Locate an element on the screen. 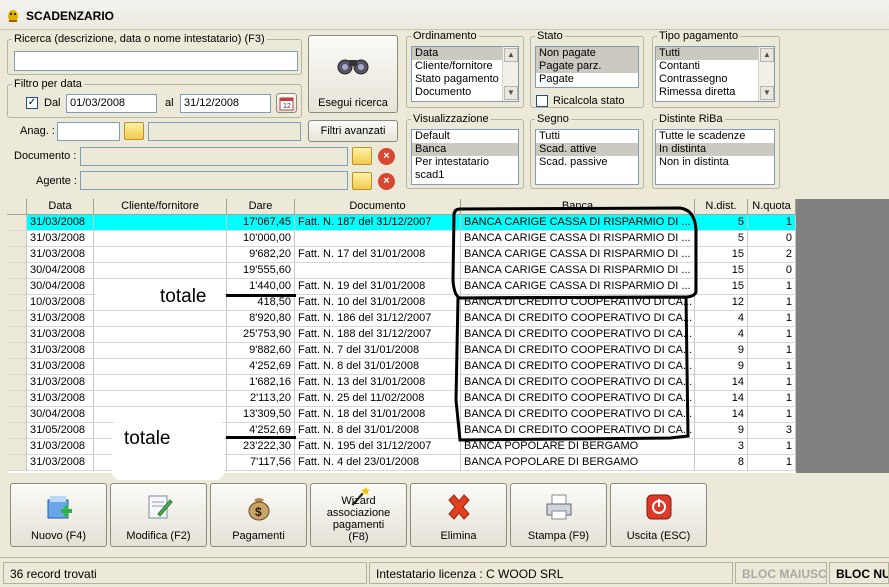 The height and width of the screenshot is (587, 889). date-filter-checkbox: ✓ is located at coordinates (32, 103).